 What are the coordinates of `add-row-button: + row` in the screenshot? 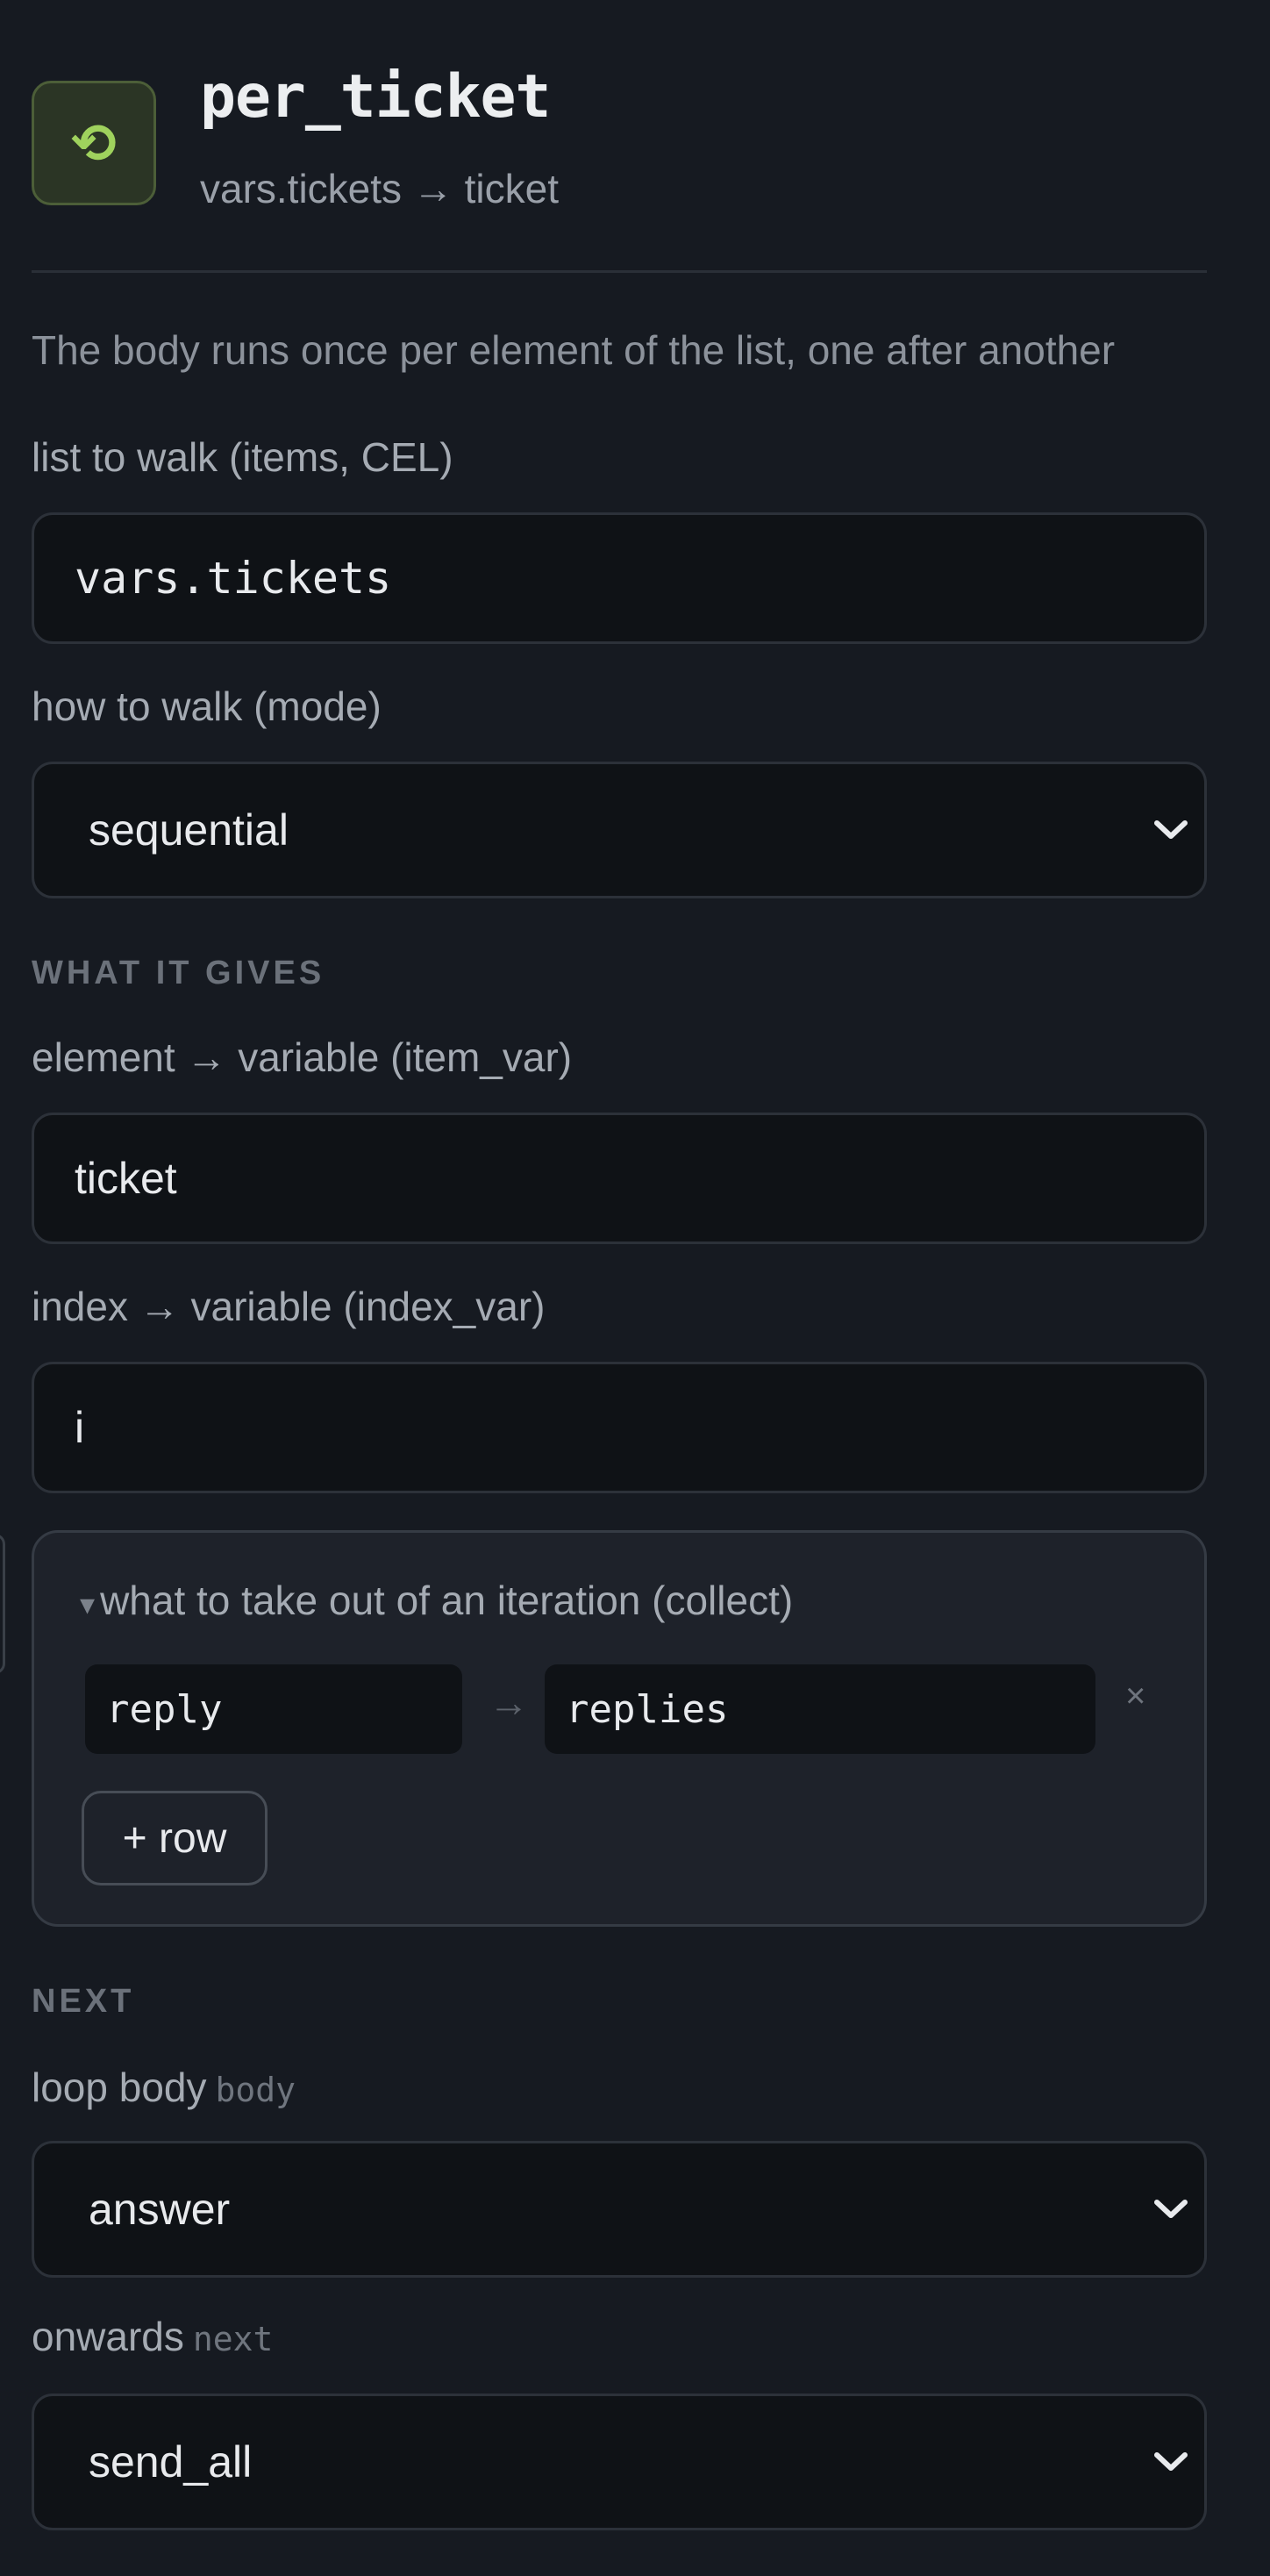 It's located at (175, 1838).